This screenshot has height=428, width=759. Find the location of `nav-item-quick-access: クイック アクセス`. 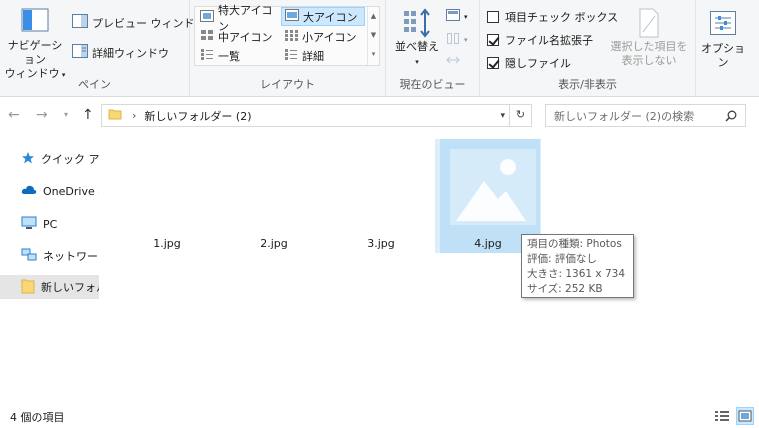

nav-item-quick-access: クイック アクセス is located at coordinates (49, 159).